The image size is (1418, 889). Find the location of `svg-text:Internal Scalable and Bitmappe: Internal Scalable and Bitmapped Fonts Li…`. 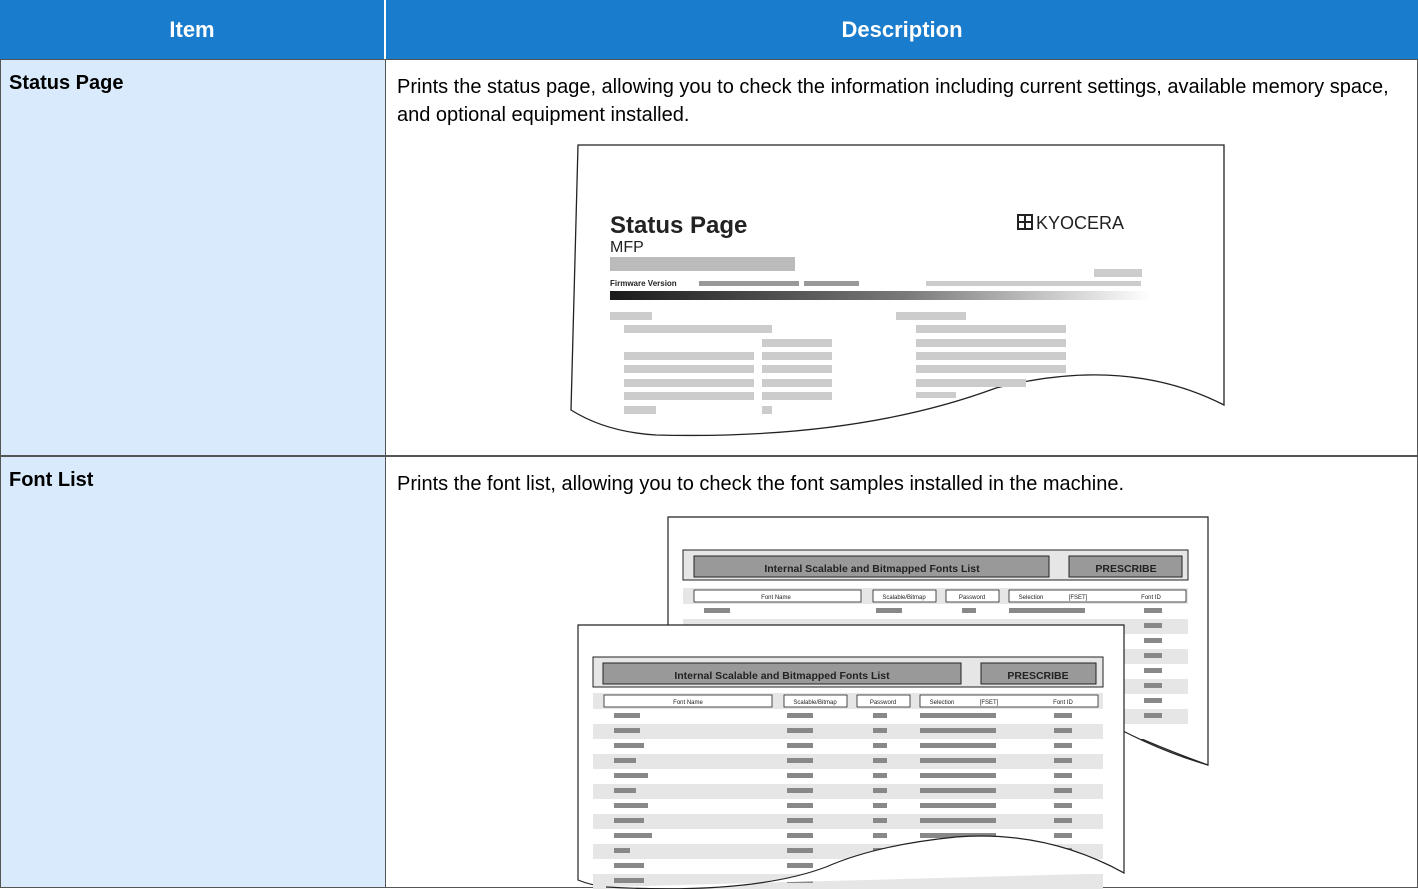

svg-text:Internal Scalable and Bitmappe: Internal Scalable and Bitmapped Fonts Li… is located at coordinates (872, 569).